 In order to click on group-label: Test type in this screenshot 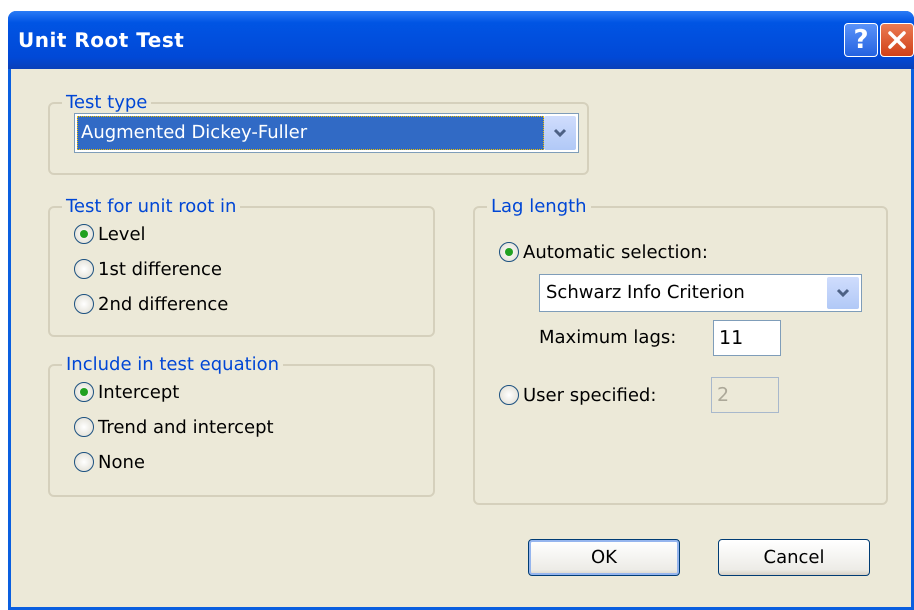, I will do `click(106, 103)`.